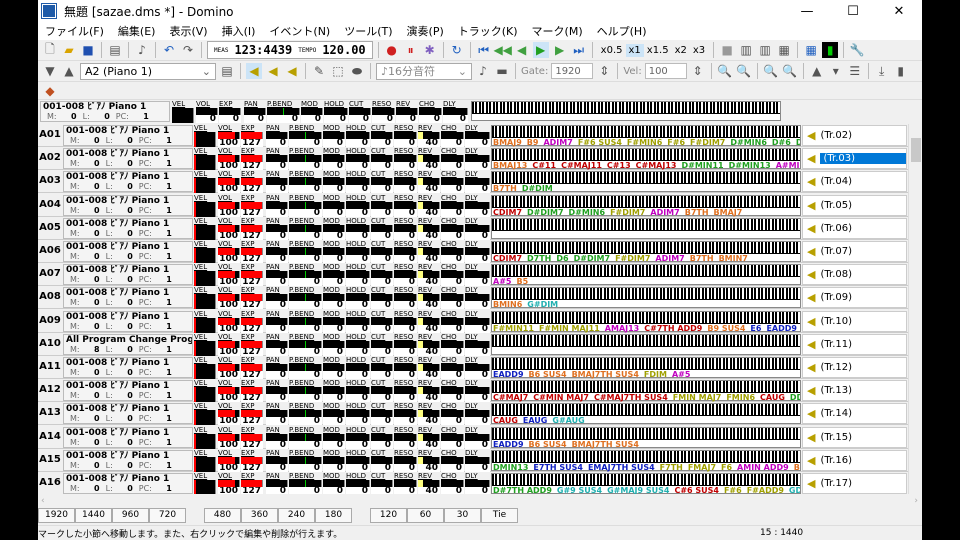  What do you see at coordinates (483, 71) in the screenshot?
I see `dotted-note-icon: ♪` at bounding box center [483, 71].